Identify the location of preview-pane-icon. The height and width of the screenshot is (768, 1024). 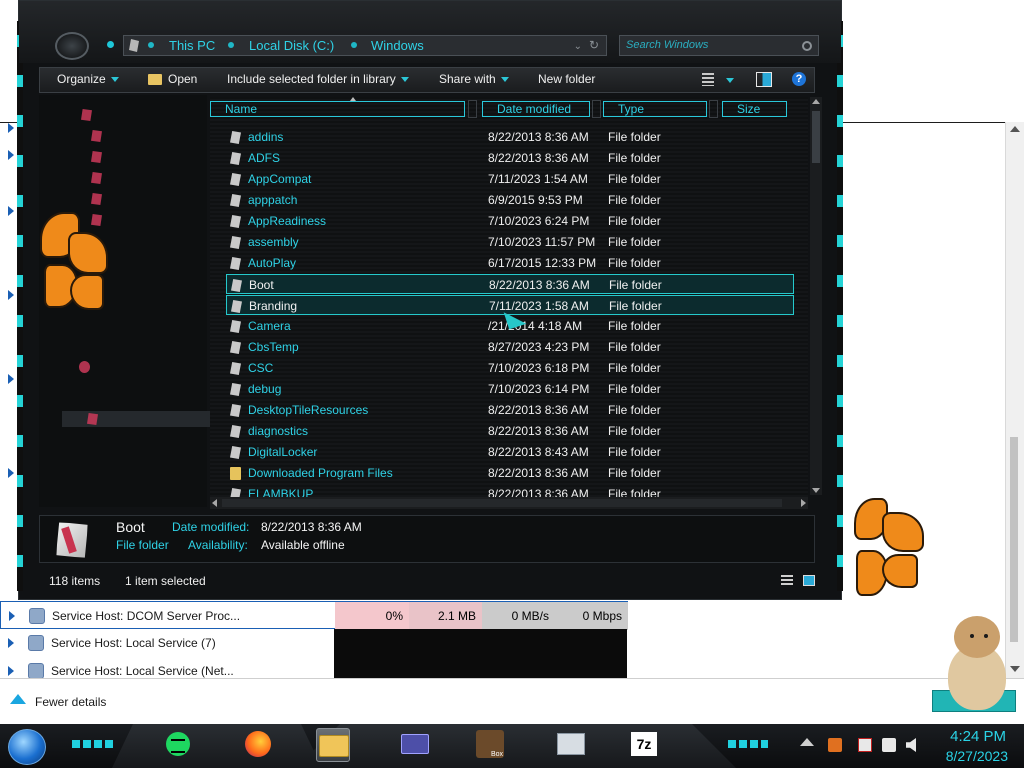
(764, 79).